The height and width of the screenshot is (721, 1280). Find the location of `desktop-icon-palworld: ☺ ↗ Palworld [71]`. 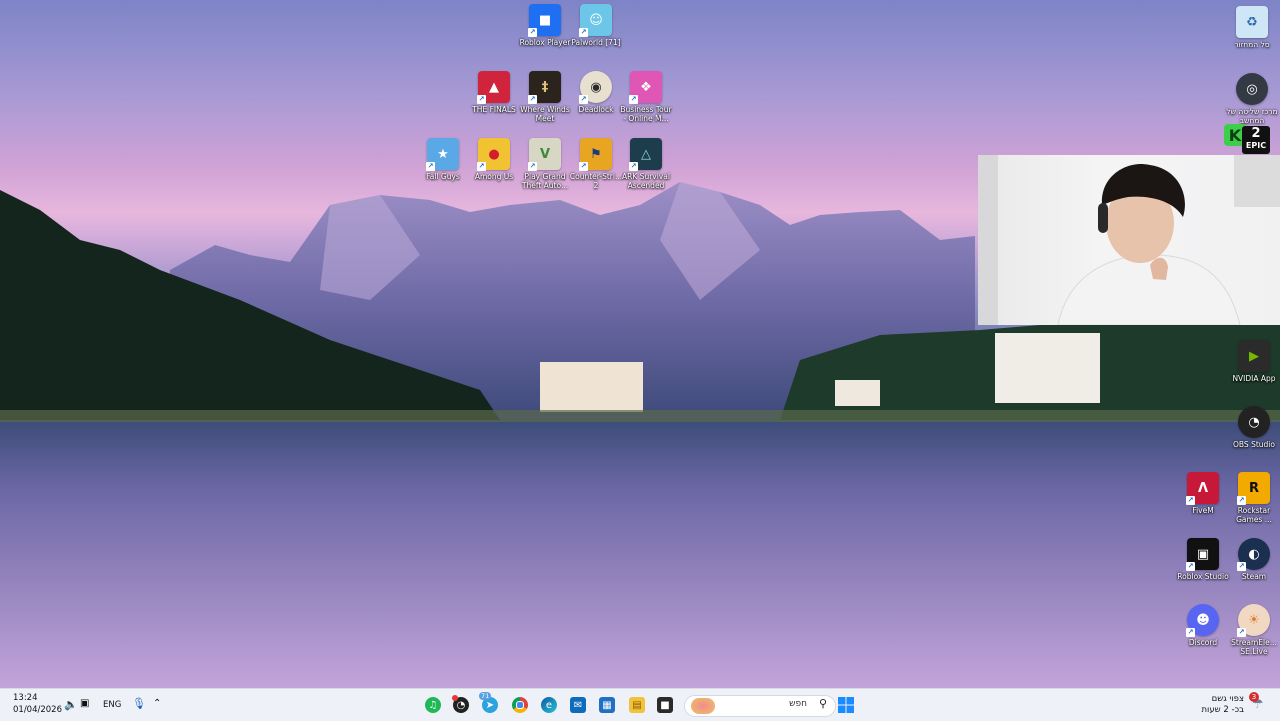

desktop-icon-palworld: ☺ ↗ Palworld [71] is located at coordinates (596, 25).